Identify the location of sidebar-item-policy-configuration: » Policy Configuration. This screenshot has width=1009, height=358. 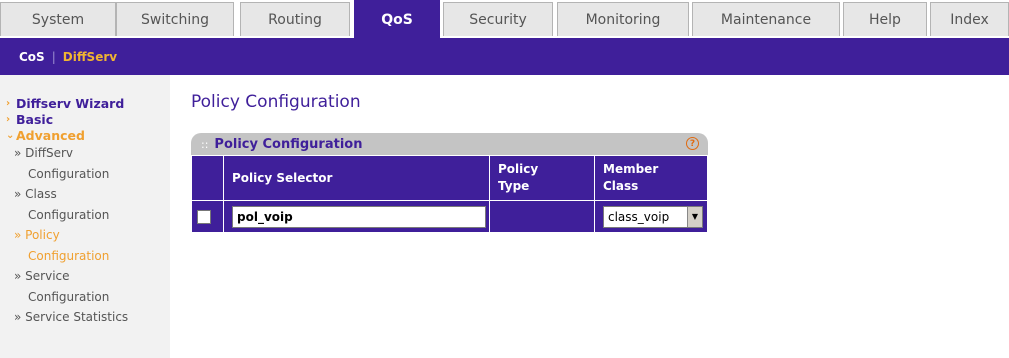
(85, 245).